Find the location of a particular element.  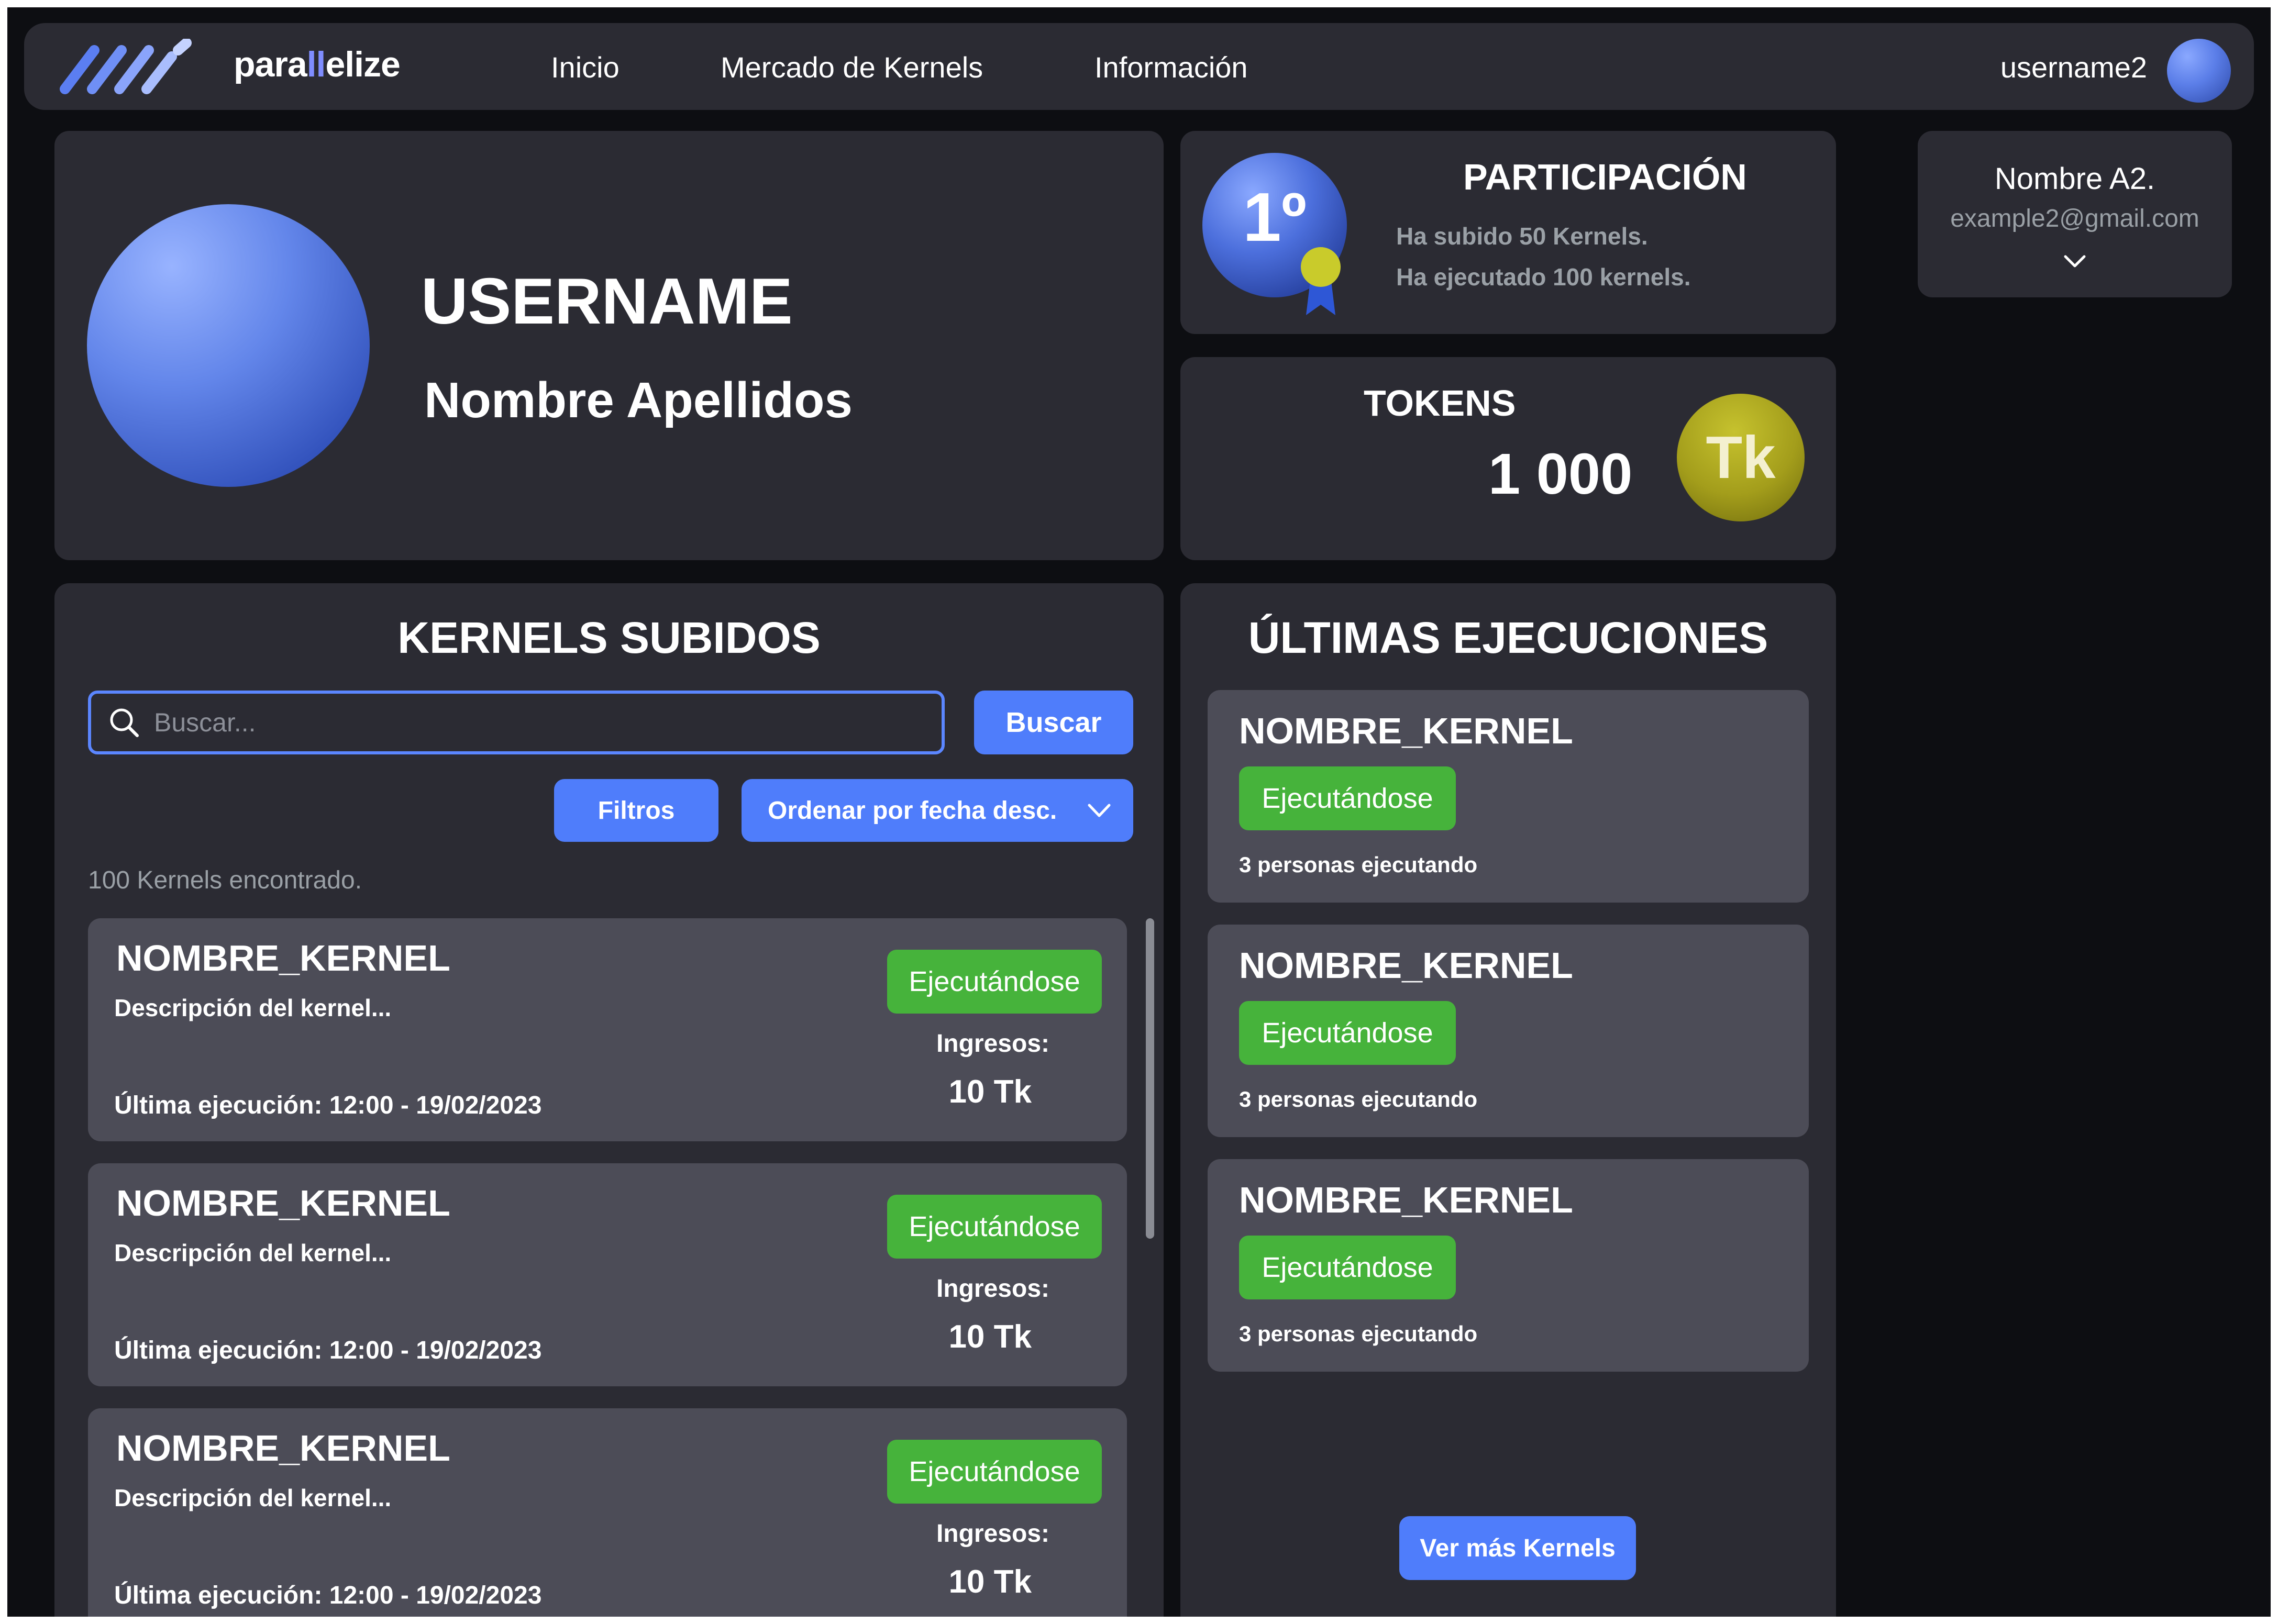

tokens-value: 1 000 is located at coordinates (1560, 474).